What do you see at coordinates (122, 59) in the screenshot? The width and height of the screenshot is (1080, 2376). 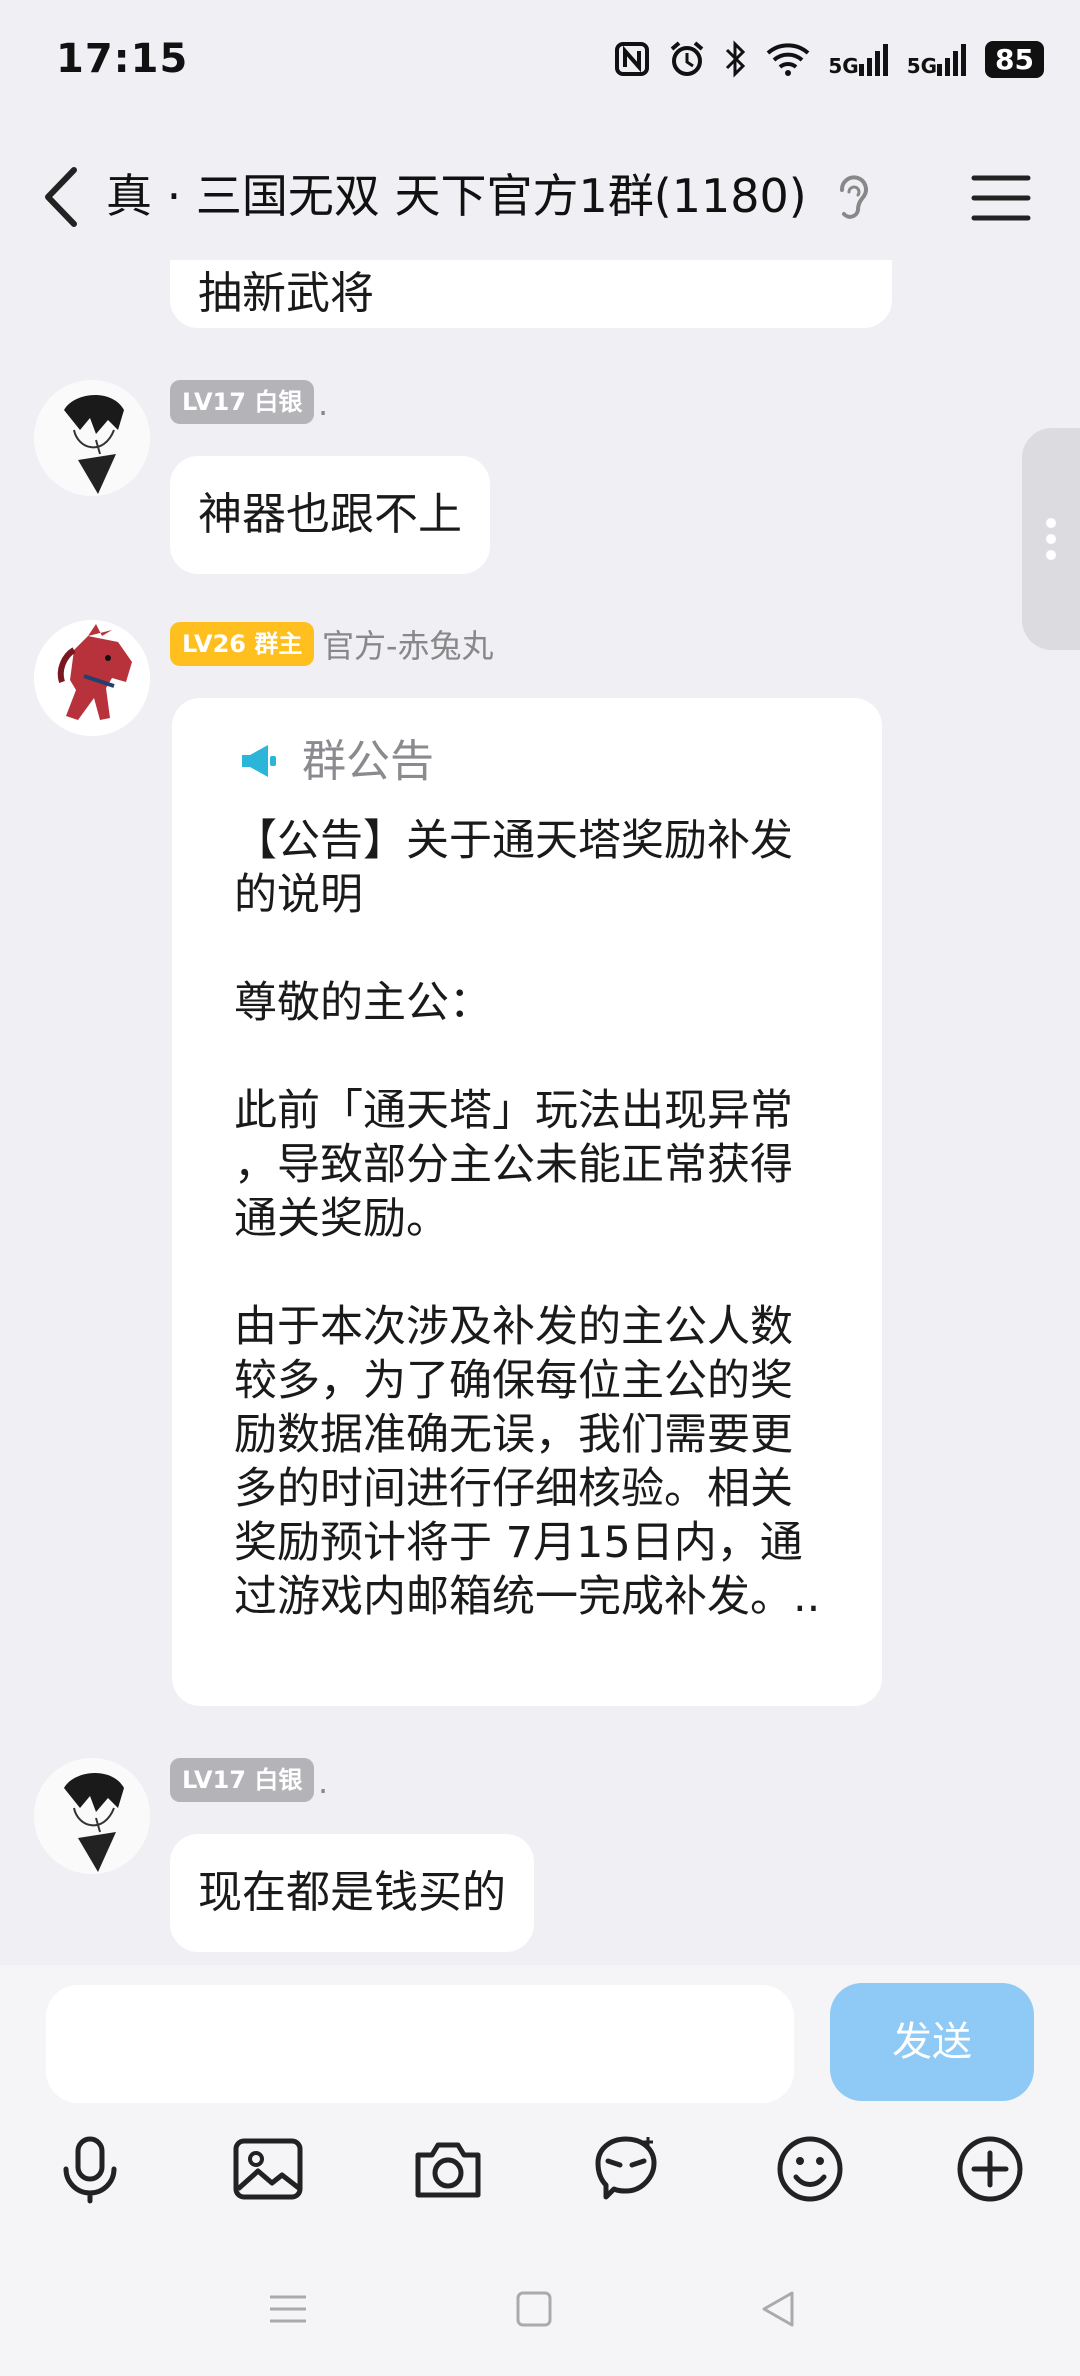 I see `status-time: 17:15` at bounding box center [122, 59].